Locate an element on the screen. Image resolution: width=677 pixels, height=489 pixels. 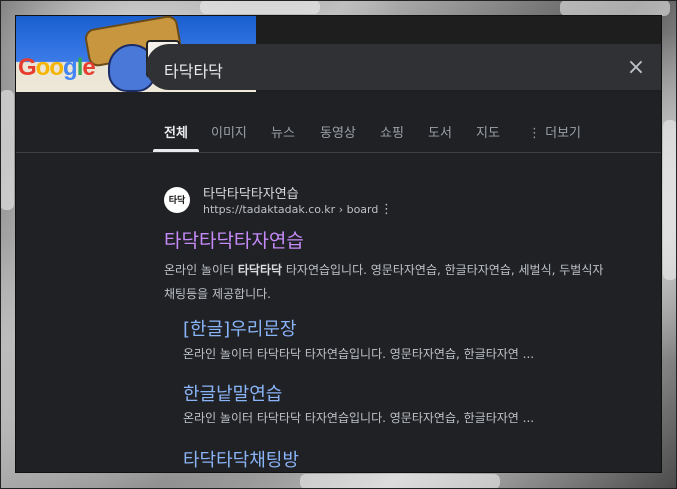
sitelink-title: 한글낱말연습 is located at coordinates (232, 393).